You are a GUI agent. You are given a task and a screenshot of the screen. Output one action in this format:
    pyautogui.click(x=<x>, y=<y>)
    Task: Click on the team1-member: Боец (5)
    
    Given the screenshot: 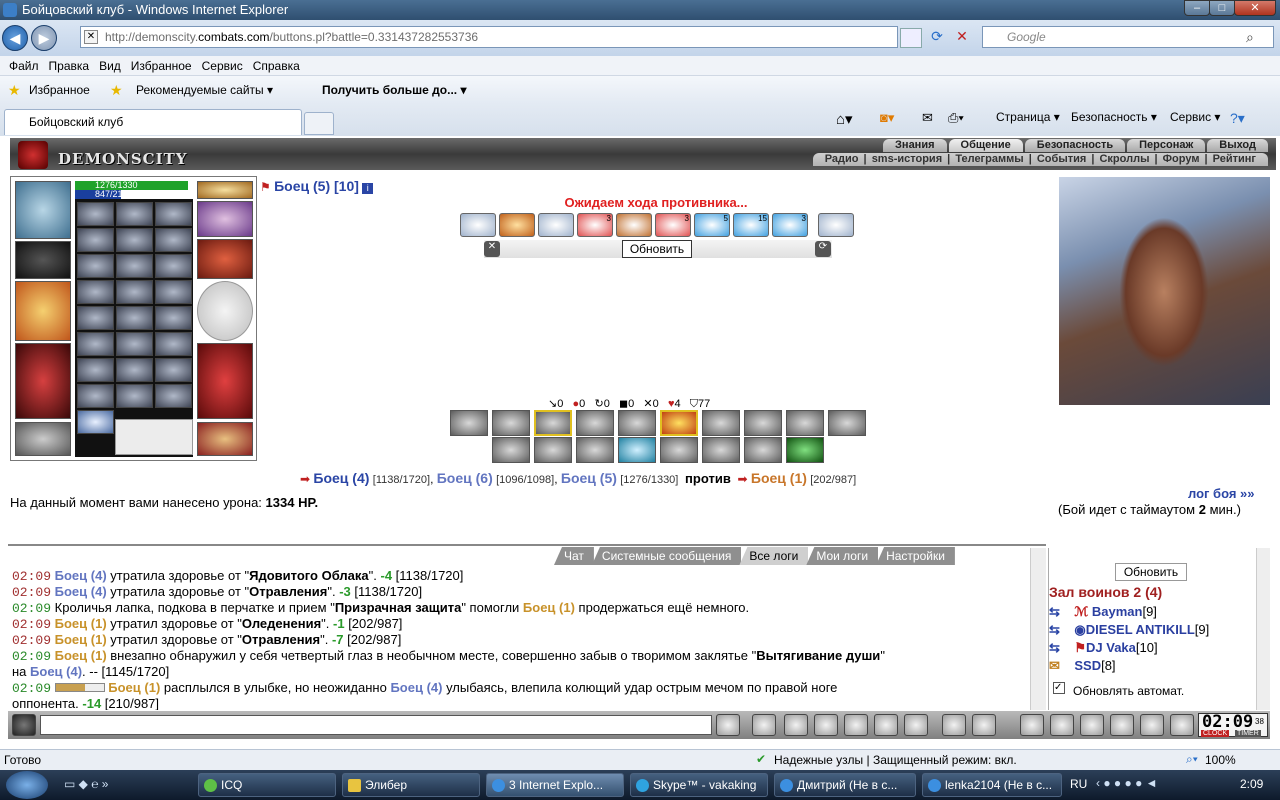 What is the action you would take?
    pyautogui.click(x=589, y=478)
    